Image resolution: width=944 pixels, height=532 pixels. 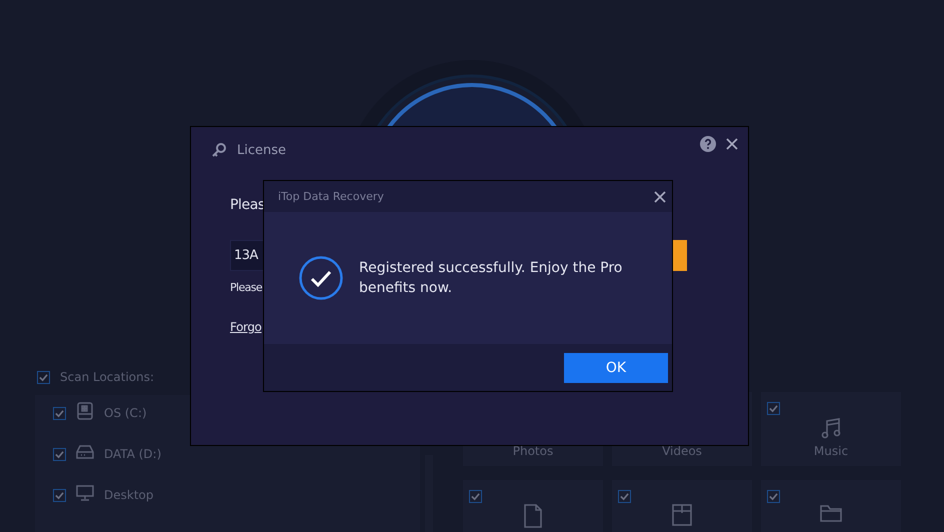 I want to click on file-type-label: Music, so click(x=831, y=451).